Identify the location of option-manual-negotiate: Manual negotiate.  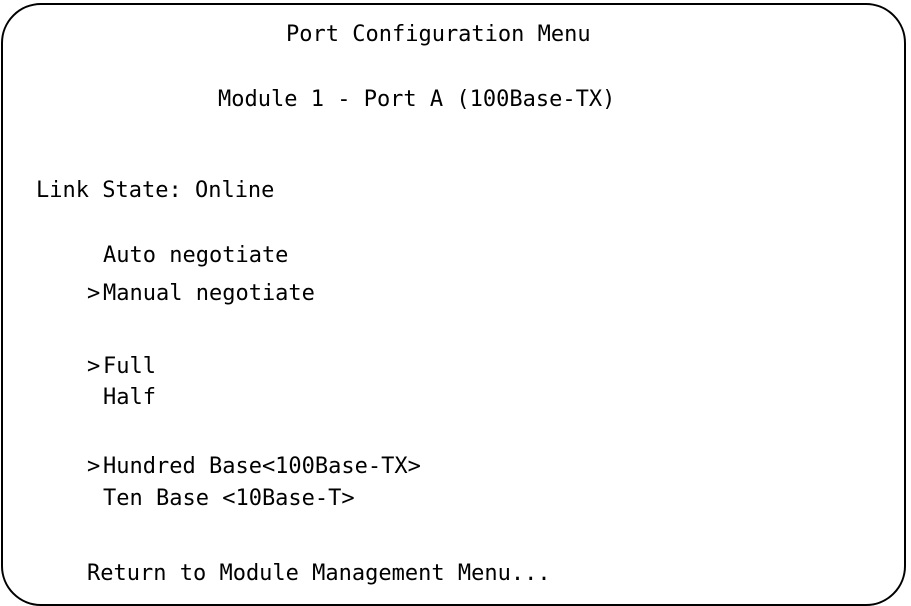
(209, 294).